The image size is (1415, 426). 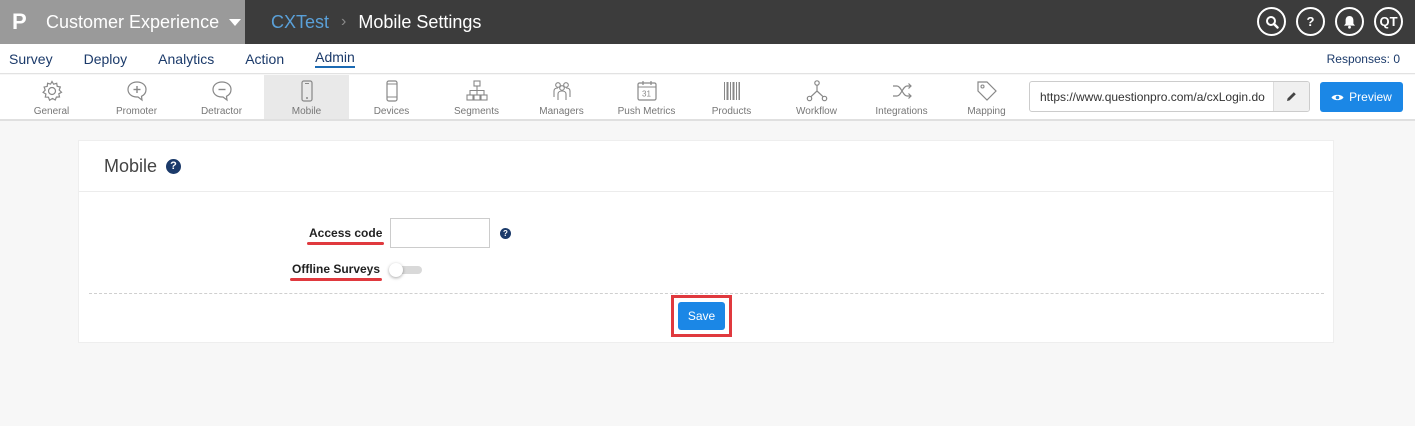 I want to click on bell-icon, so click(x=1349, y=21).